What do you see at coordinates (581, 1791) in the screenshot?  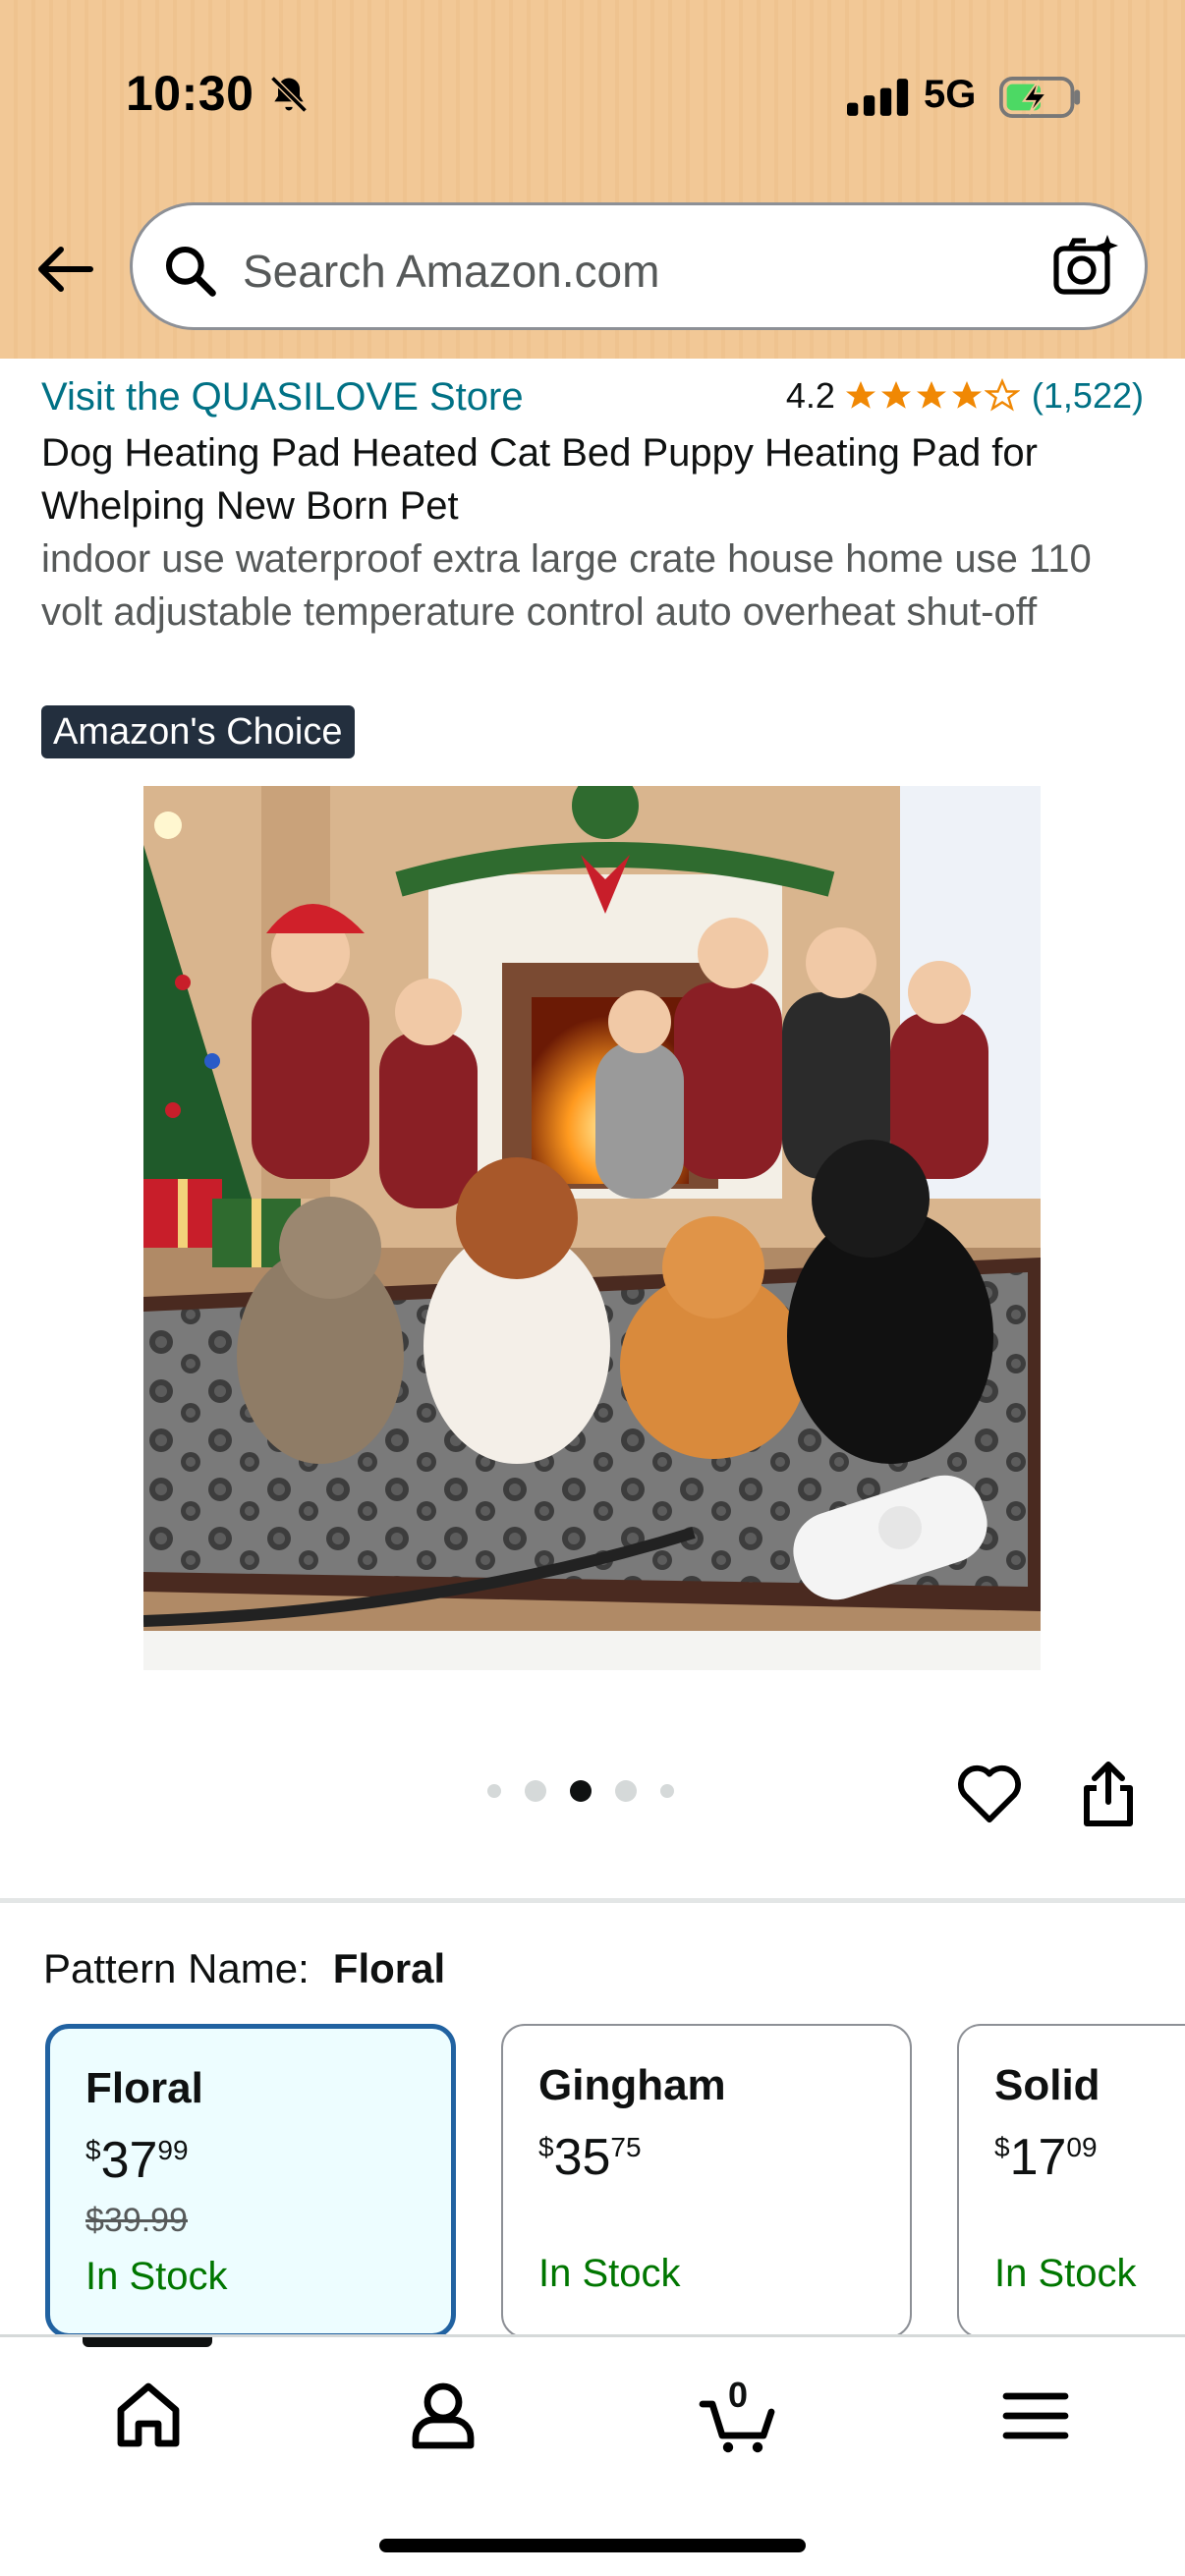 I see `carousel-dot-active` at bounding box center [581, 1791].